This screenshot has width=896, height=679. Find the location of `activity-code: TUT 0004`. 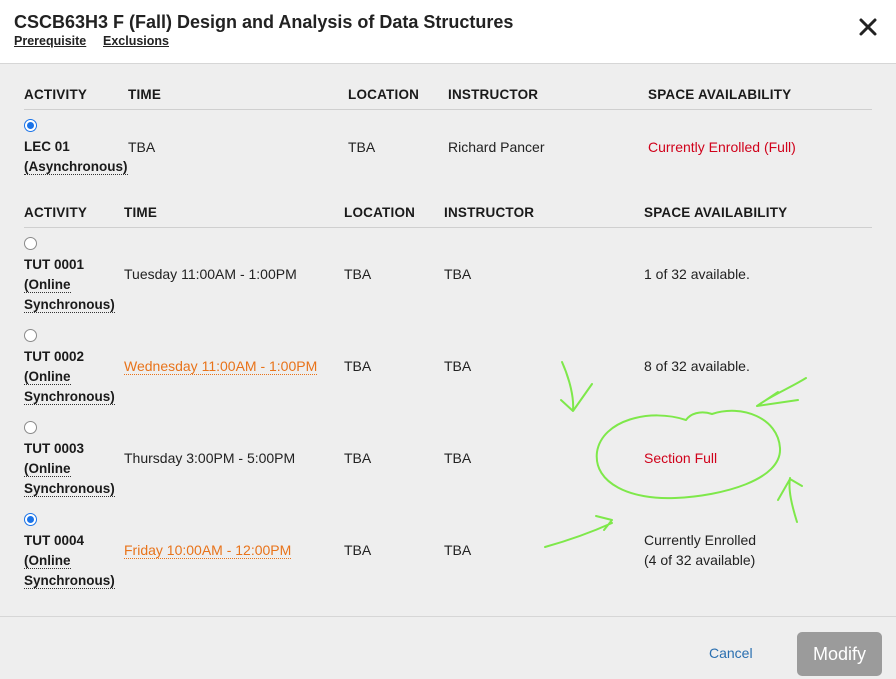

activity-code: TUT 0004 is located at coordinates (54, 540).